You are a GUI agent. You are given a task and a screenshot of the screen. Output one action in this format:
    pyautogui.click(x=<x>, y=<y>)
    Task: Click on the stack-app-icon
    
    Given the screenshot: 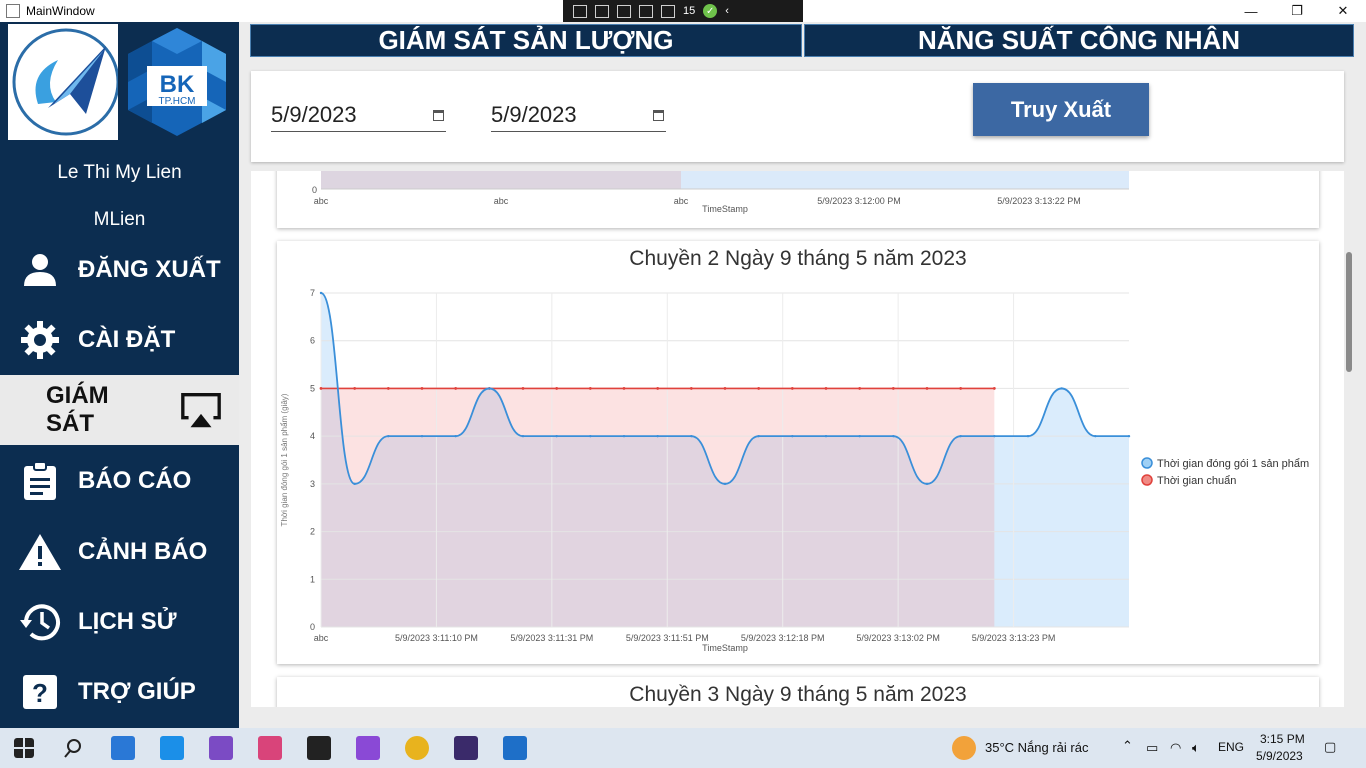 What is the action you would take?
    pyautogui.click(x=270, y=748)
    